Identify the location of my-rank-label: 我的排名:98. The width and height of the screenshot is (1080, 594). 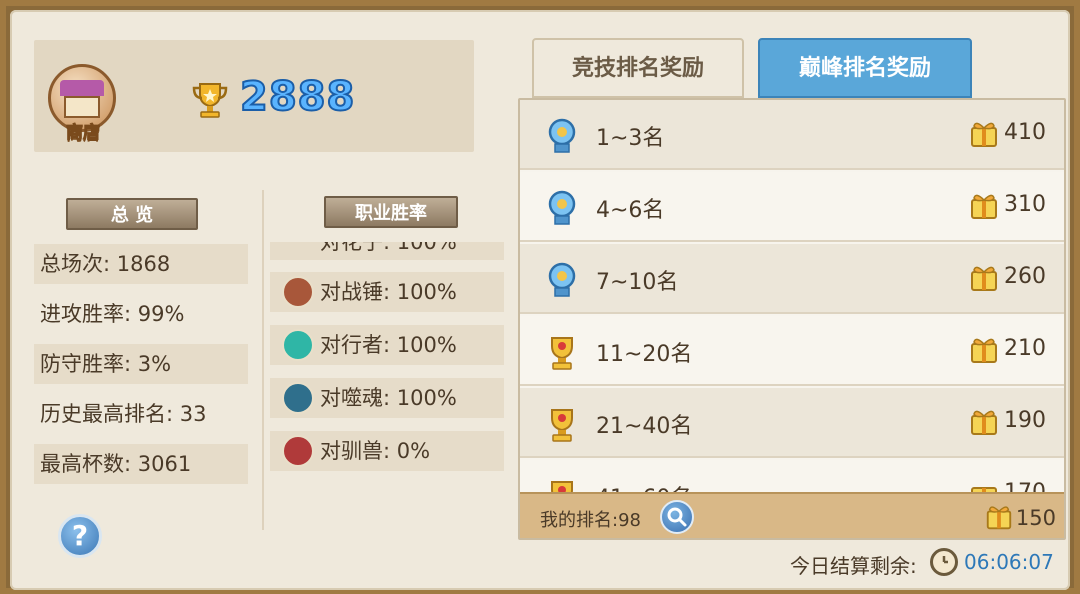
(590, 520).